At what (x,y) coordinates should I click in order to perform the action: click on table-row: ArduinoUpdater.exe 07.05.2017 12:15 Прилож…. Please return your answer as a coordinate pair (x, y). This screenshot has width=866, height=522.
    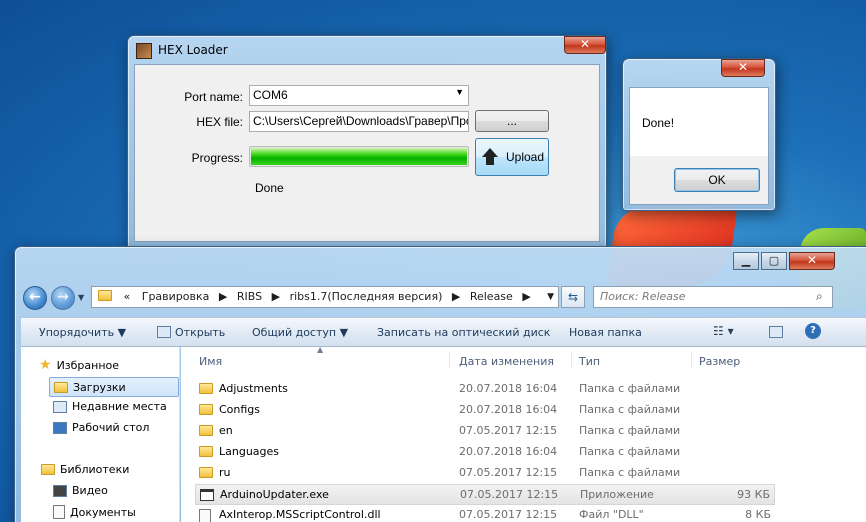
    Looking at the image, I should click on (485, 494).